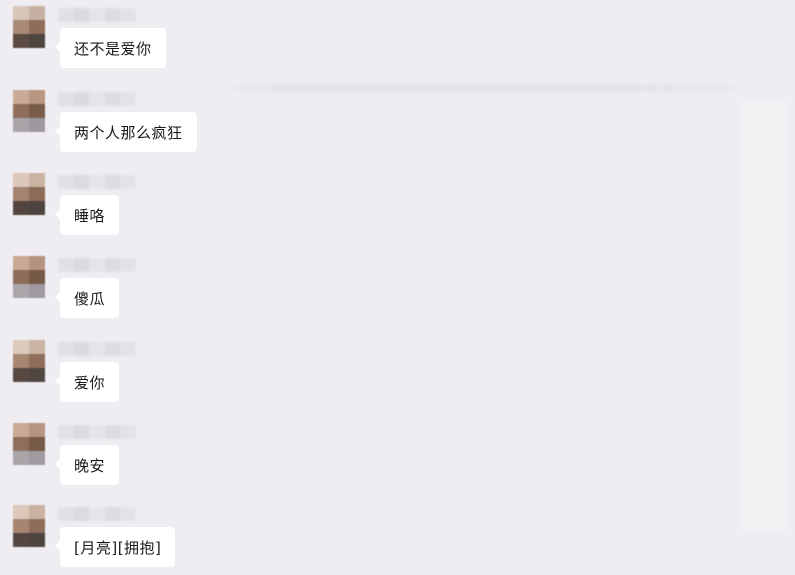 This screenshot has height=575, width=795. I want to click on message-bubble: 还不是爱你, so click(110, 48).